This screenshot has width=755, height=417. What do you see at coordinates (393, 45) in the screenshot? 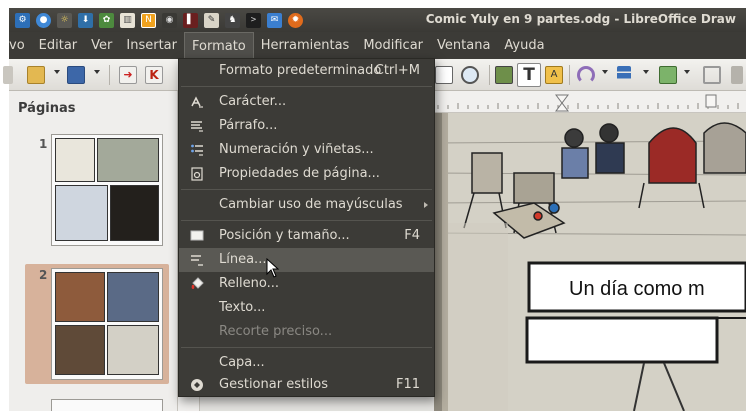
I see `menu-modify: Modificar` at bounding box center [393, 45].